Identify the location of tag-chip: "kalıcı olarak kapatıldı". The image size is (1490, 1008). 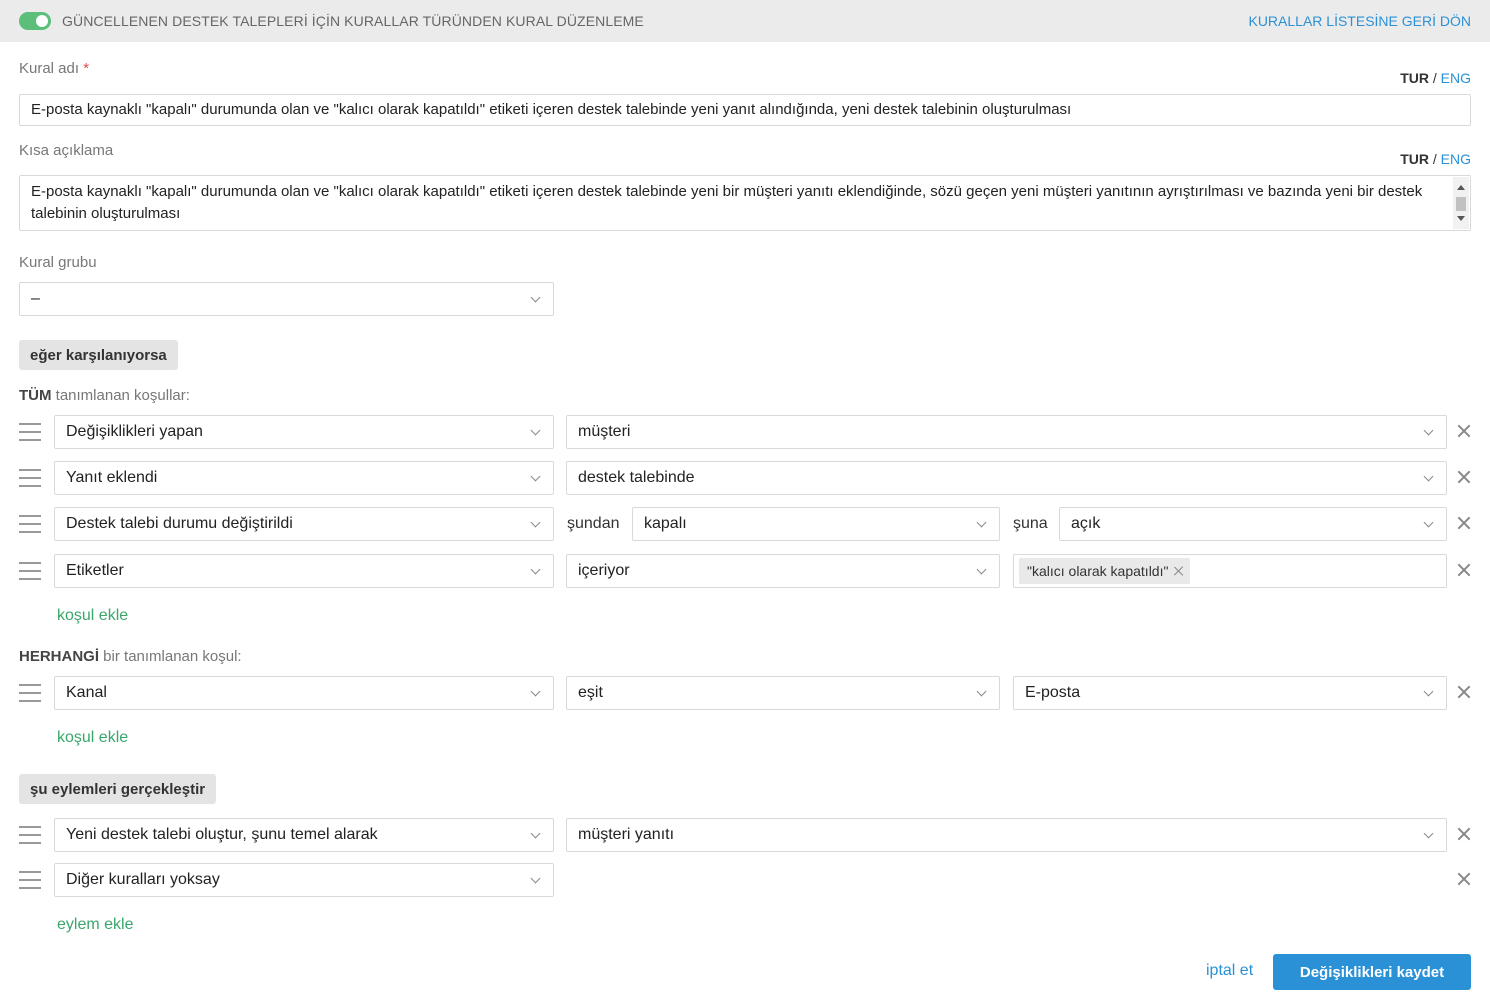
(1105, 571).